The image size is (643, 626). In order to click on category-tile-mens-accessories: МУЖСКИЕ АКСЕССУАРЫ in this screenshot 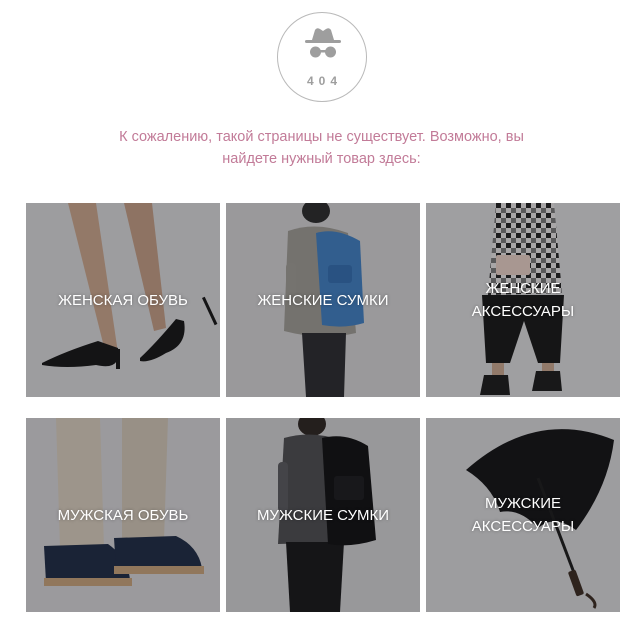, I will do `click(523, 515)`.